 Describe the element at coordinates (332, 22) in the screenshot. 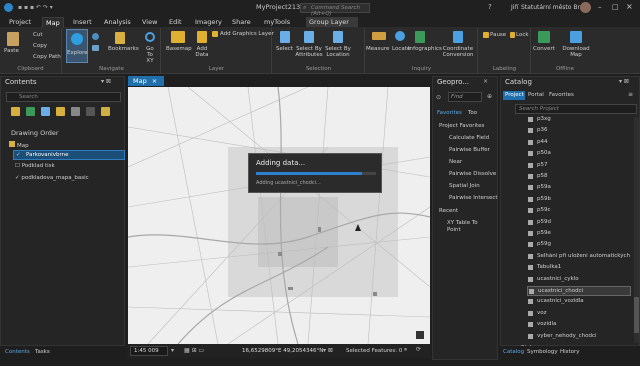

I see `tab-group-layer: Group Layer` at that location.